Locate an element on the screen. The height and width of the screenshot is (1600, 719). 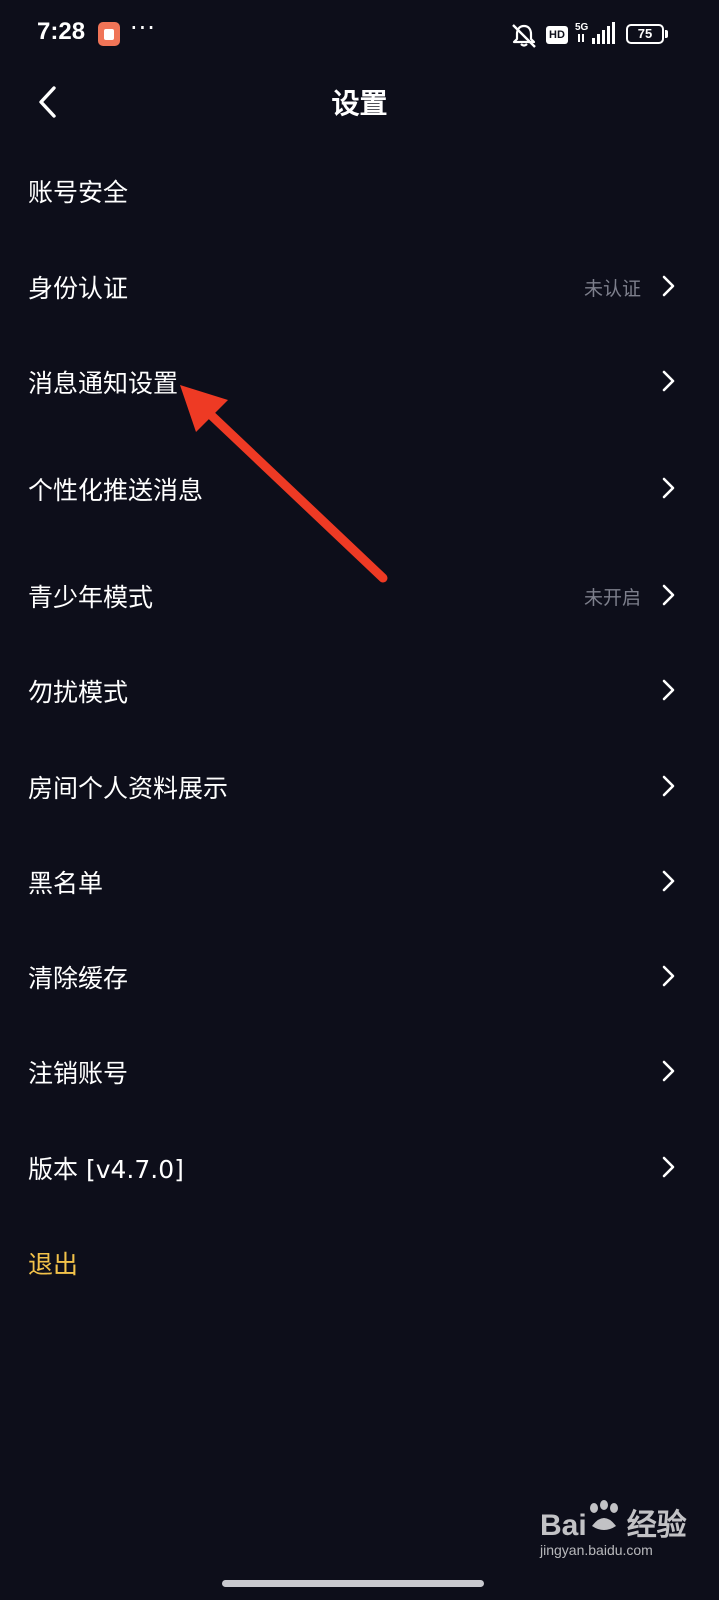
row-label: 青少年模式 is located at coordinates (91, 597).